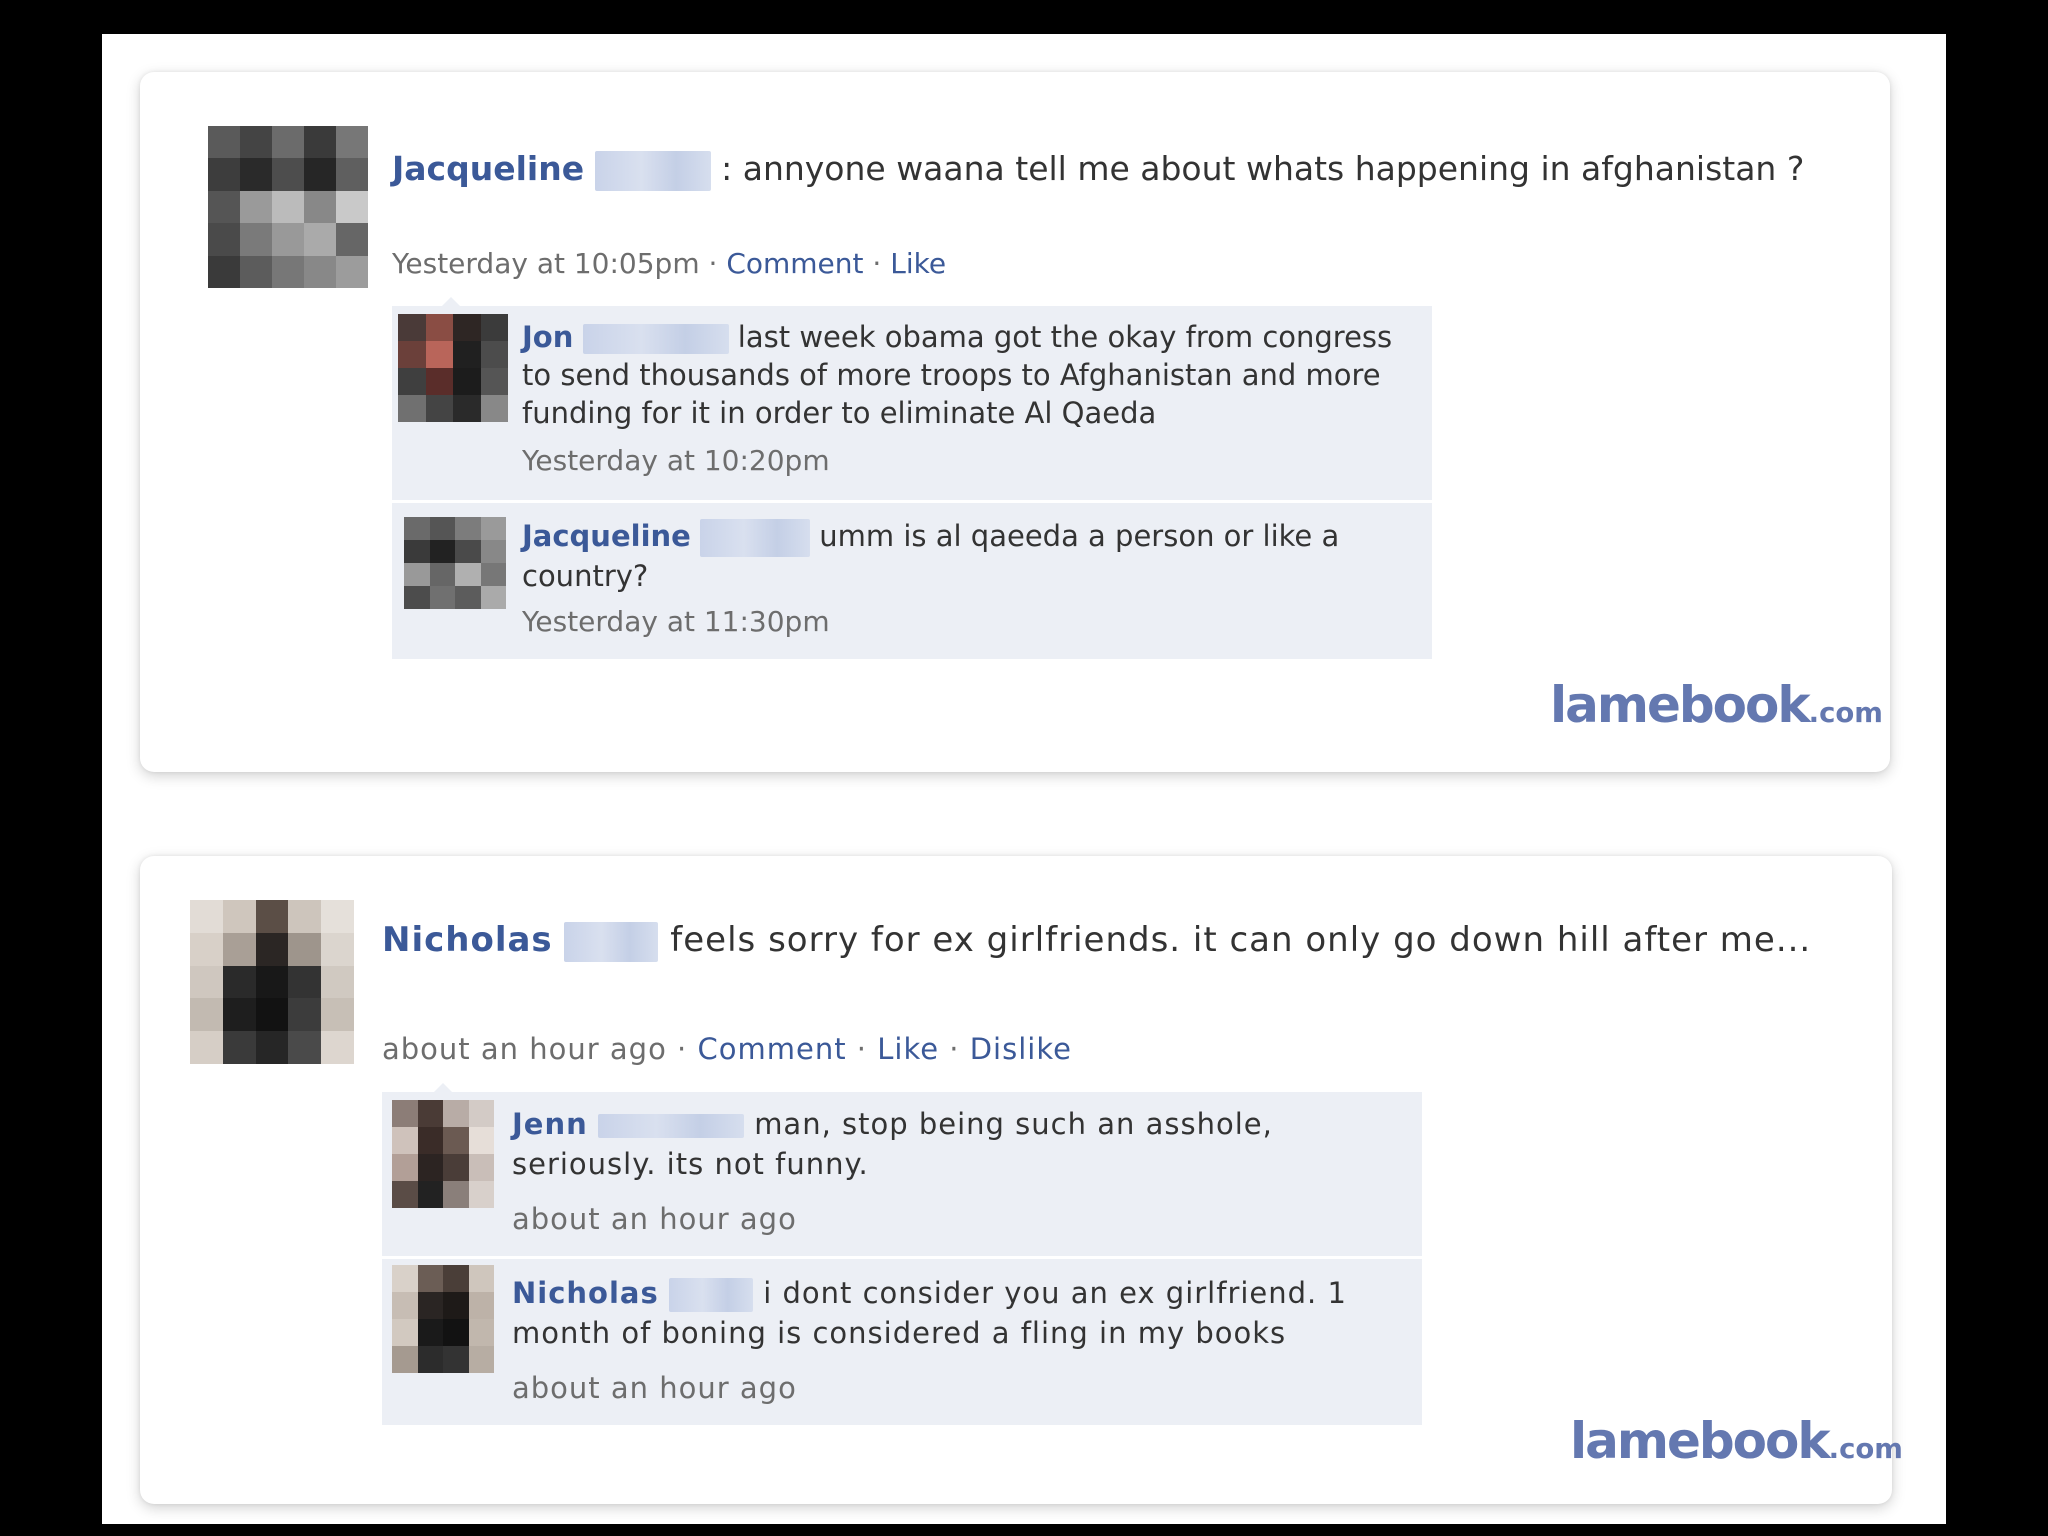  I want to click on post-timestamp: Yesterday at 10:05pm, so click(546, 263).